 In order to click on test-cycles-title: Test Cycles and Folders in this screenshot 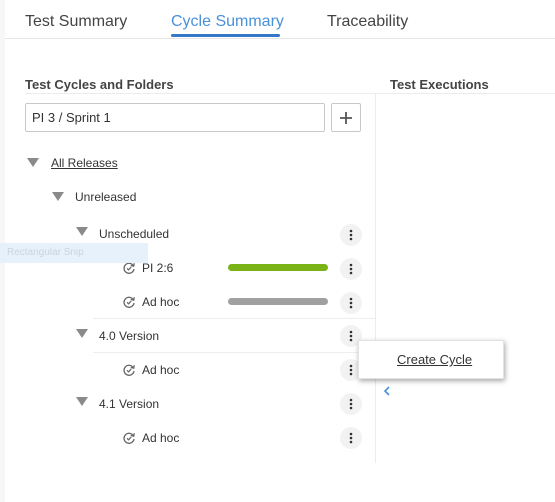, I will do `click(99, 84)`.